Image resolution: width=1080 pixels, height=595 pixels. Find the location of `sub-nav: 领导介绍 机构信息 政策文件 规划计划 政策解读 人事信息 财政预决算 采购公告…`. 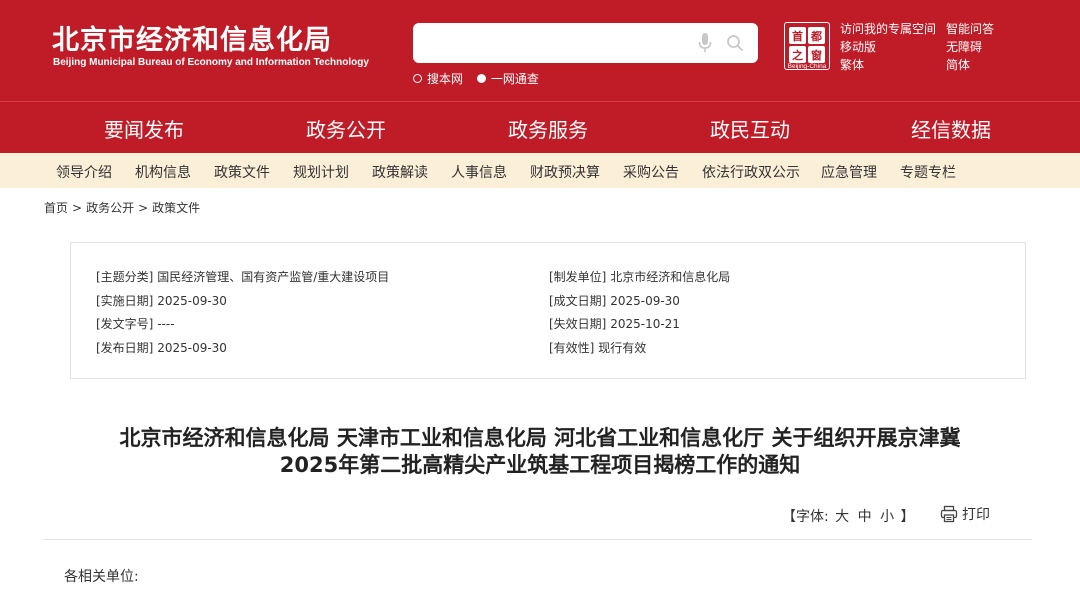

sub-nav: 领导介绍 机构信息 政策文件 规划计划 政策解读 人事信息 财政预决算 采购公告… is located at coordinates (540, 170).